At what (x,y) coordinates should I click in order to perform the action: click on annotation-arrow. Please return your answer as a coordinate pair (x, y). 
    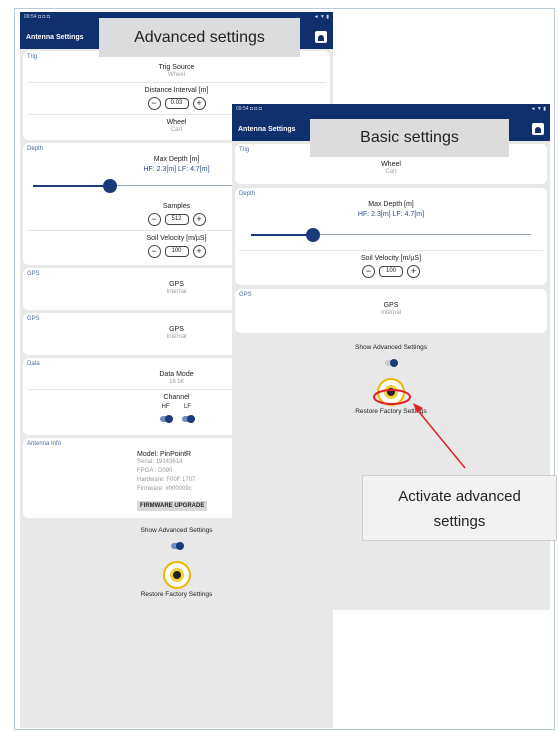
    Looking at the image, I should click on (419, 429).